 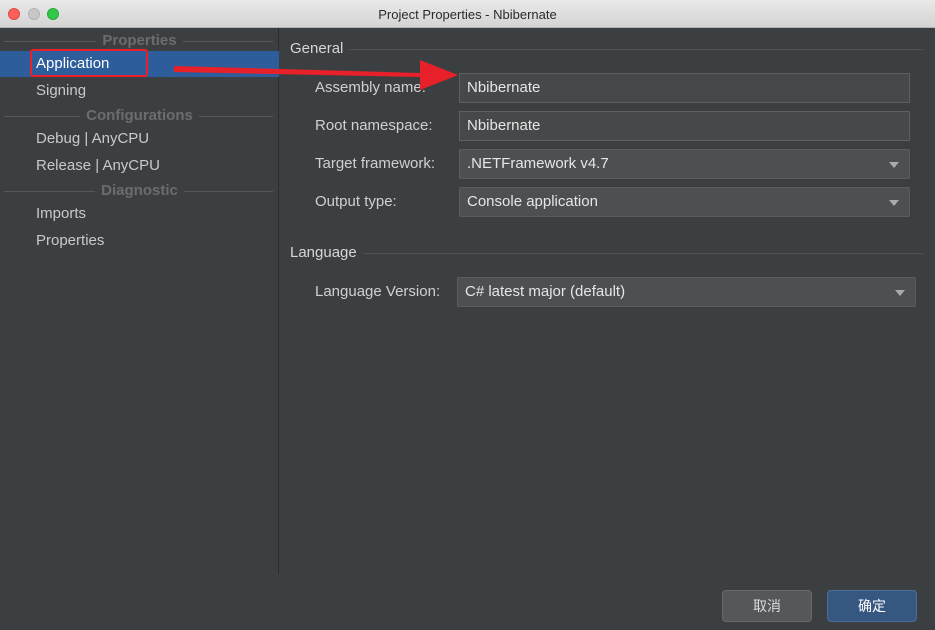 What do you see at coordinates (767, 606) in the screenshot?
I see `cancel-button: 取消` at bounding box center [767, 606].